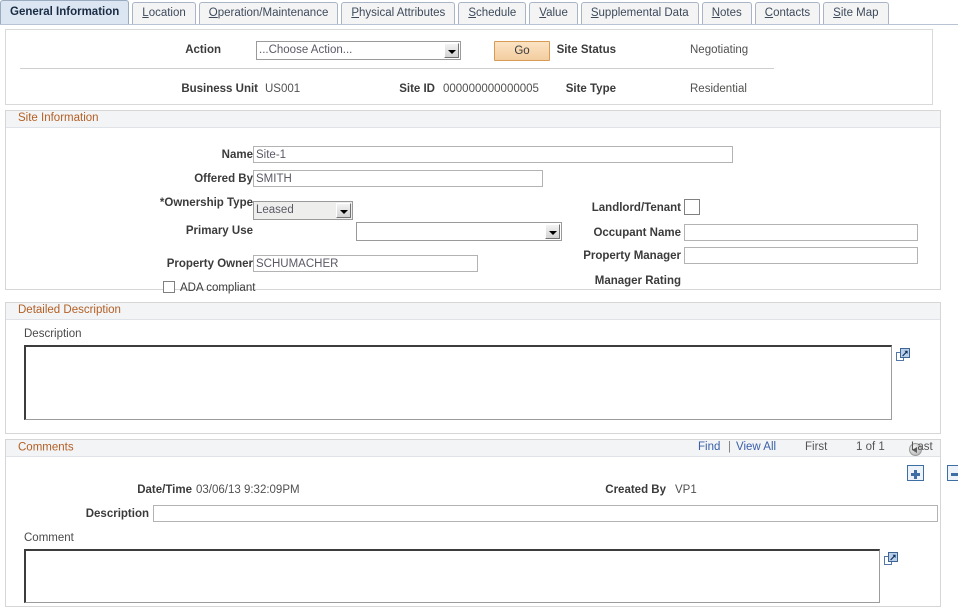 The height and width of the screenshot is (608, 958). I want to click on ada-compliant-checkbox, so click(169, 287).